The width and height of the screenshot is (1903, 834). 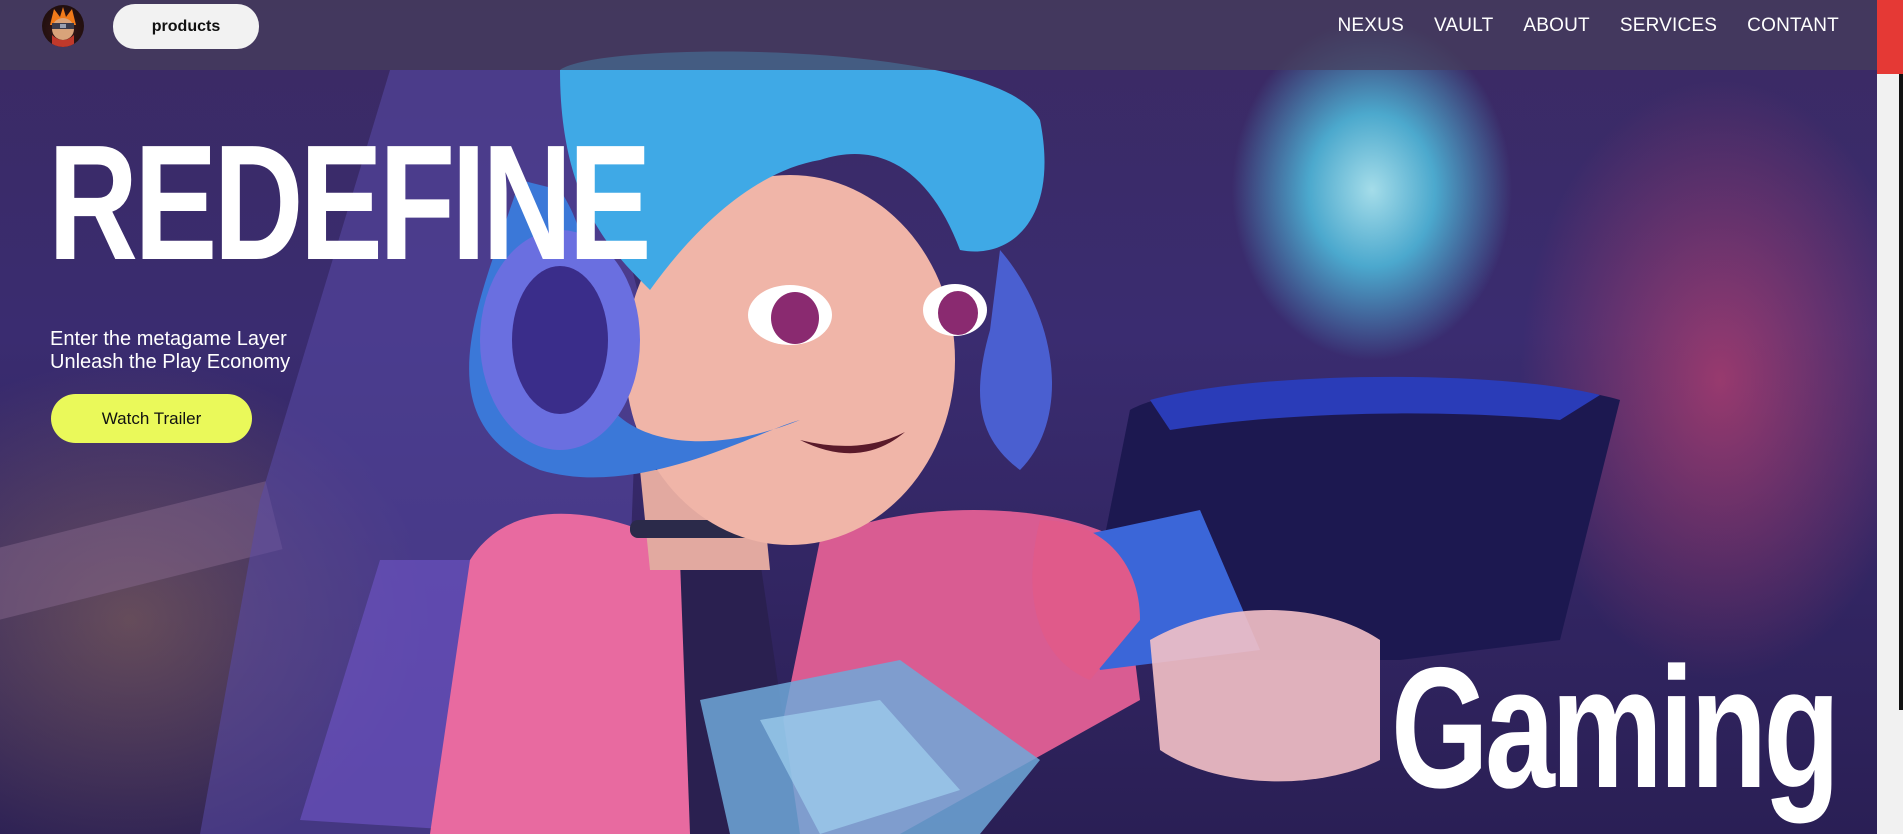 I want to click on nav-link-services: SERVICES, so click(x=1668, y=26).